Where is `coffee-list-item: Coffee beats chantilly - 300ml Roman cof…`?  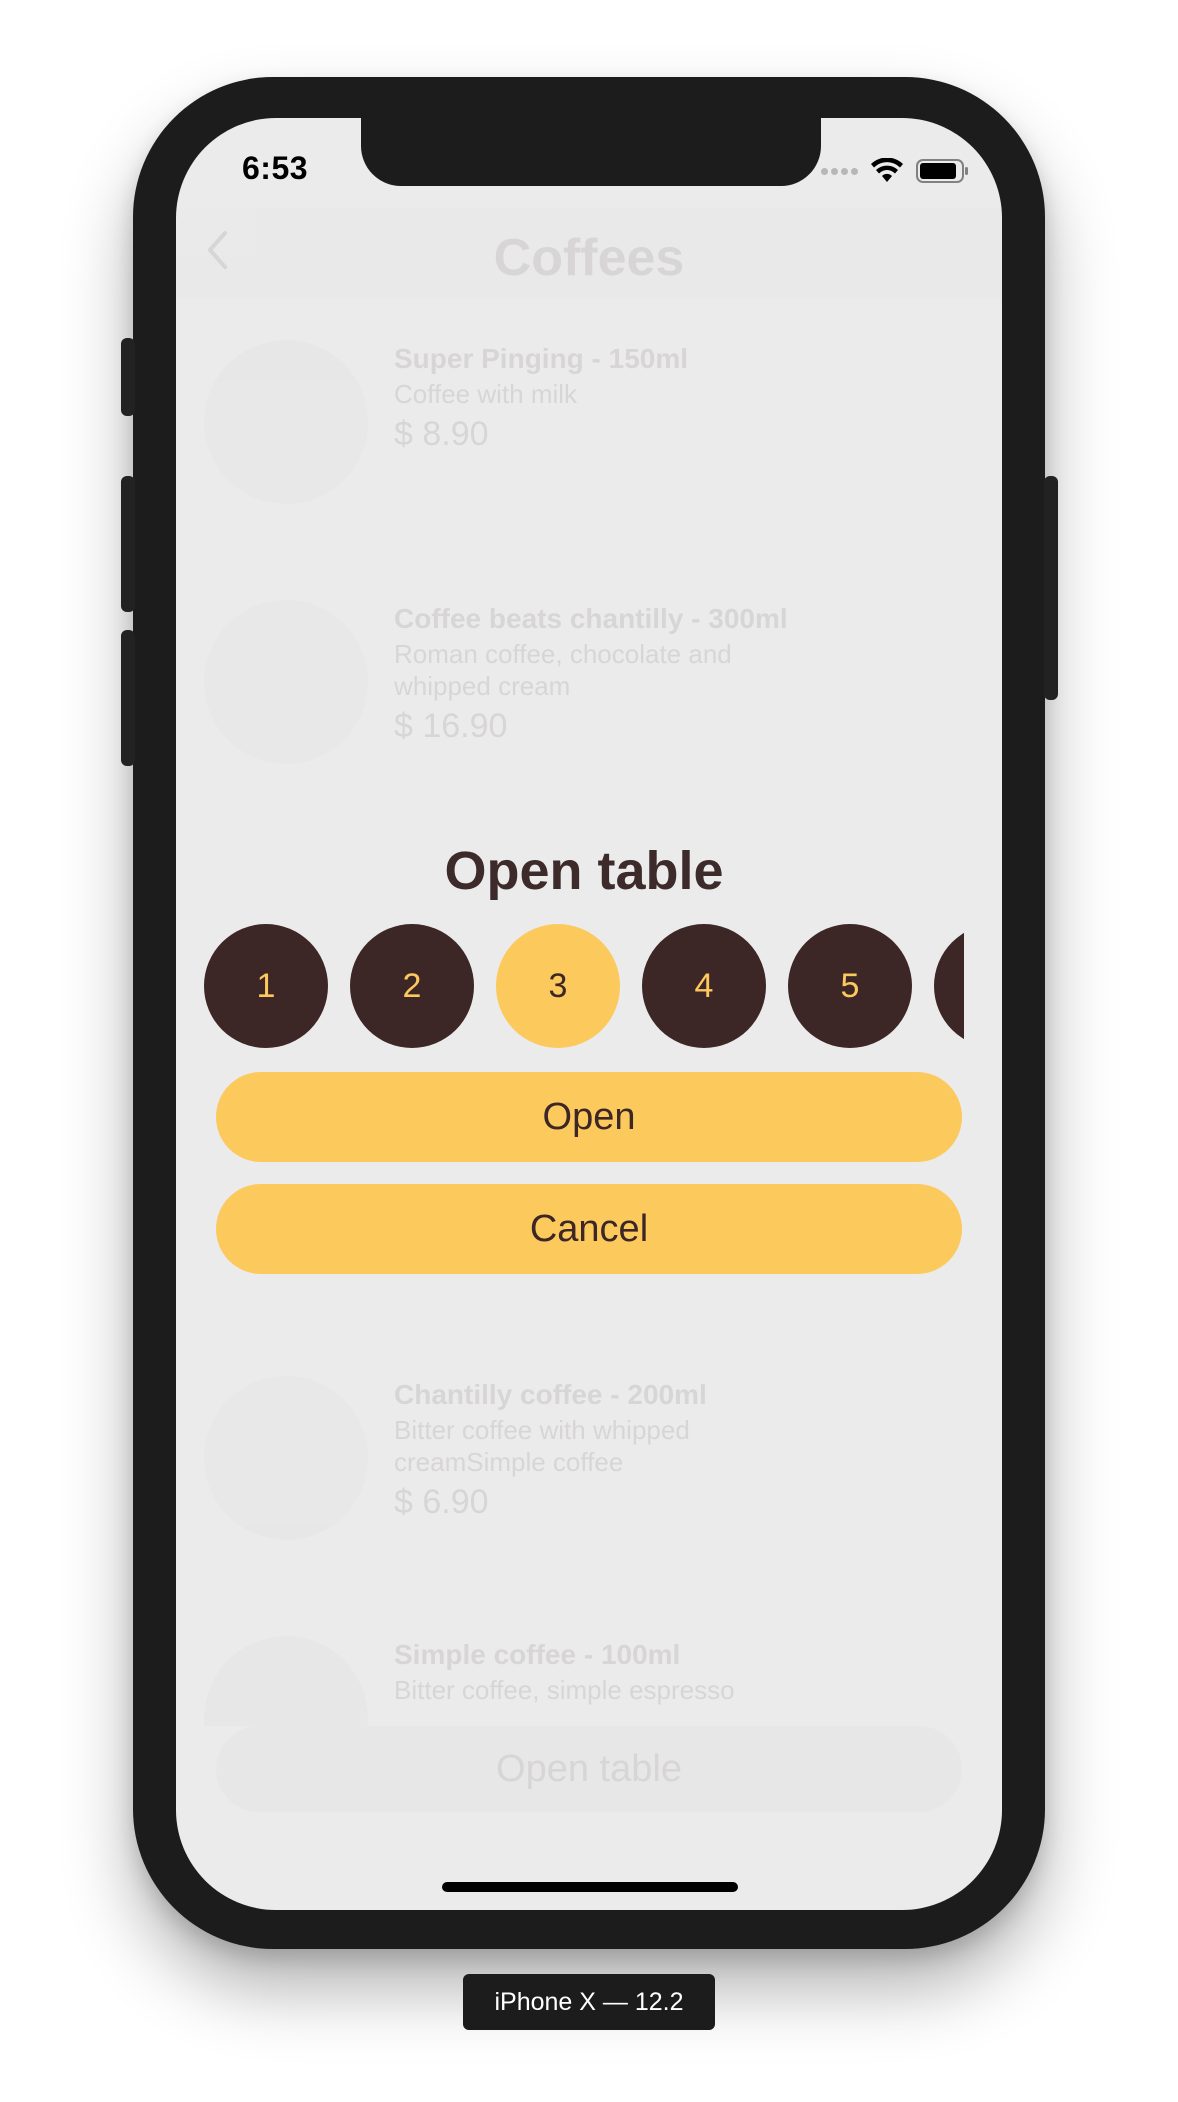 coffee-list-item: Coffee beats chantilly - 300ml Roman cof… is located at coordinates (584, 700).